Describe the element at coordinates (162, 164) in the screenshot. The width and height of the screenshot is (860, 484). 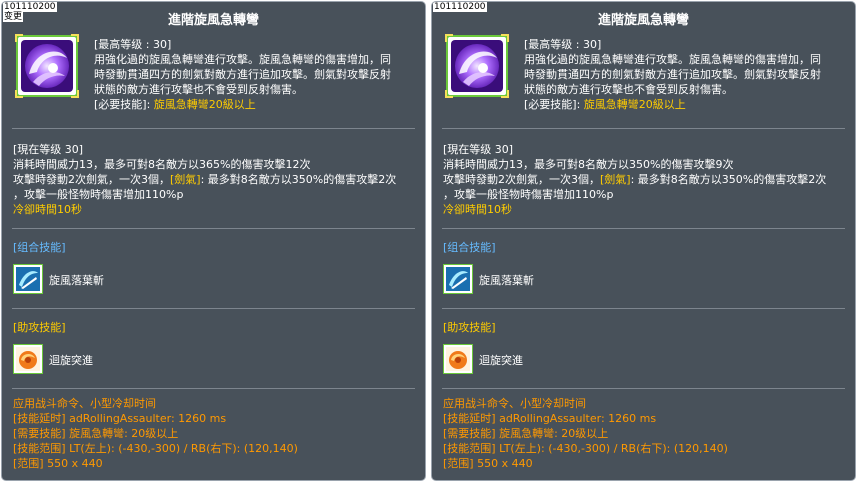
I see `current-effect-line: 消耗時間威力13，最多可對8名敵方以365%的傷害攻擊12次` at that location.